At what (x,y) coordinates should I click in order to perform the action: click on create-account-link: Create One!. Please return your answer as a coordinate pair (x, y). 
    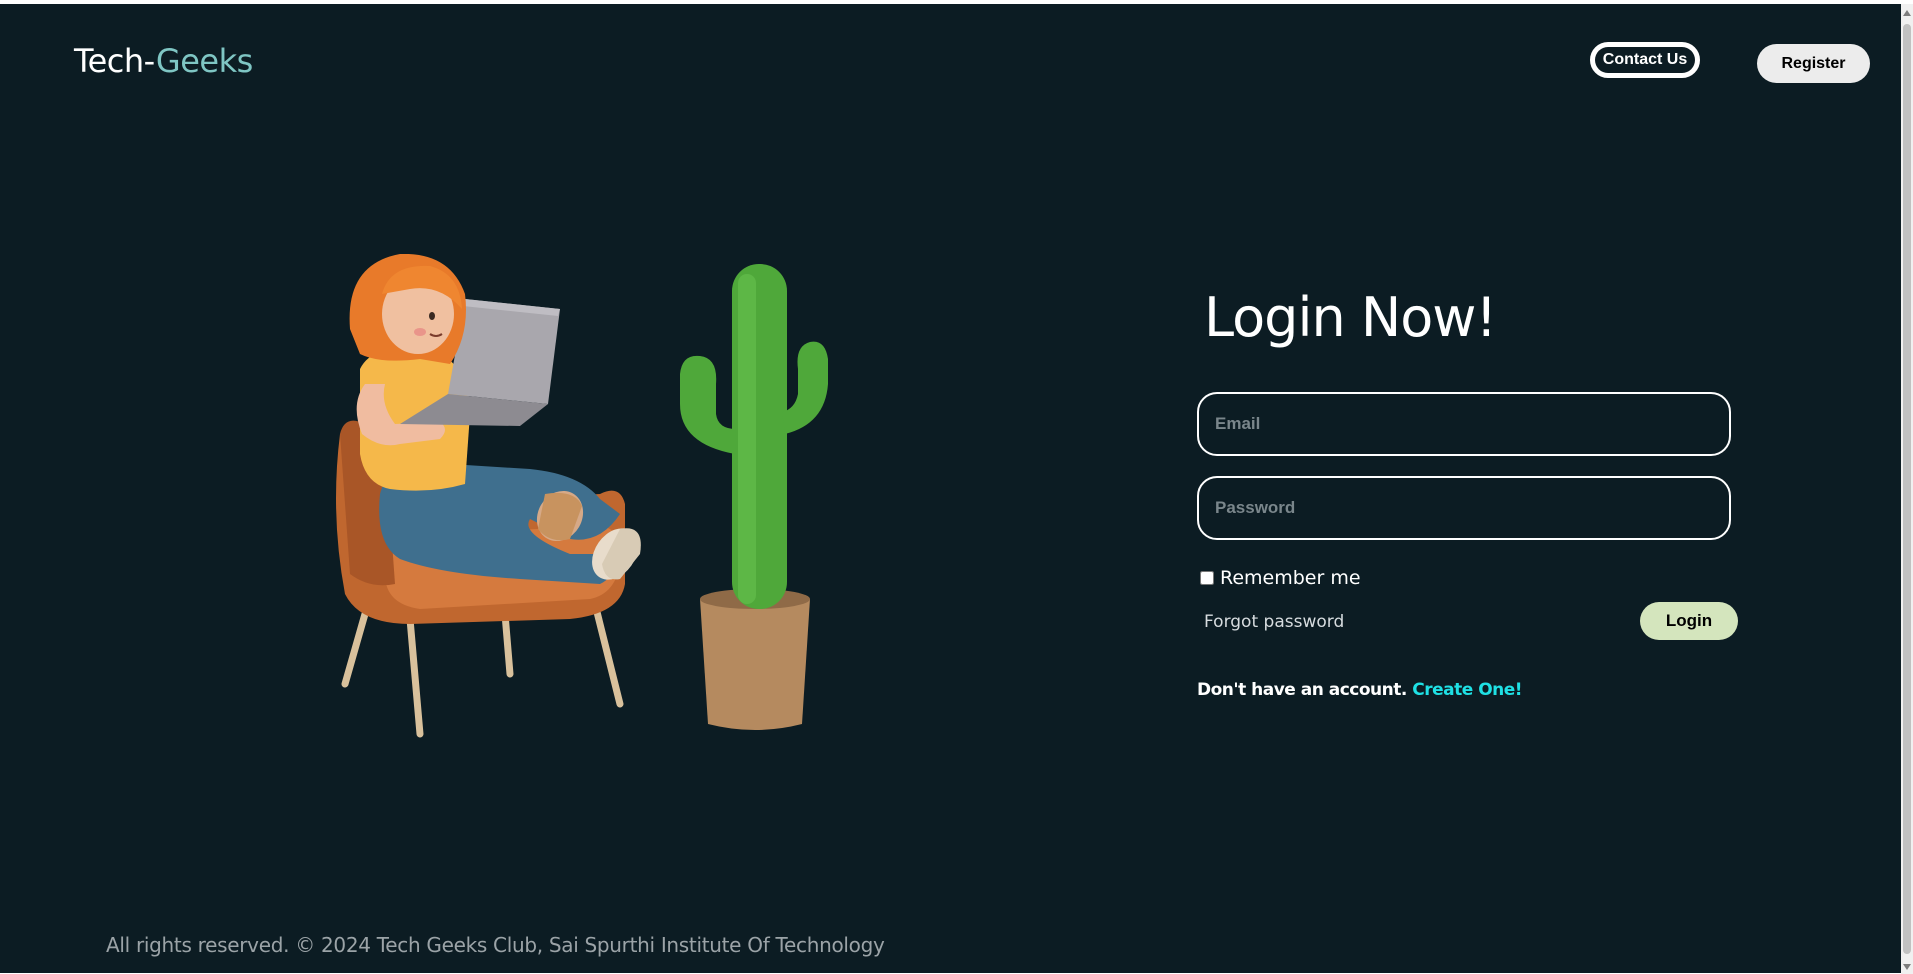
    Looking at the image, I should click on (1467, 690).